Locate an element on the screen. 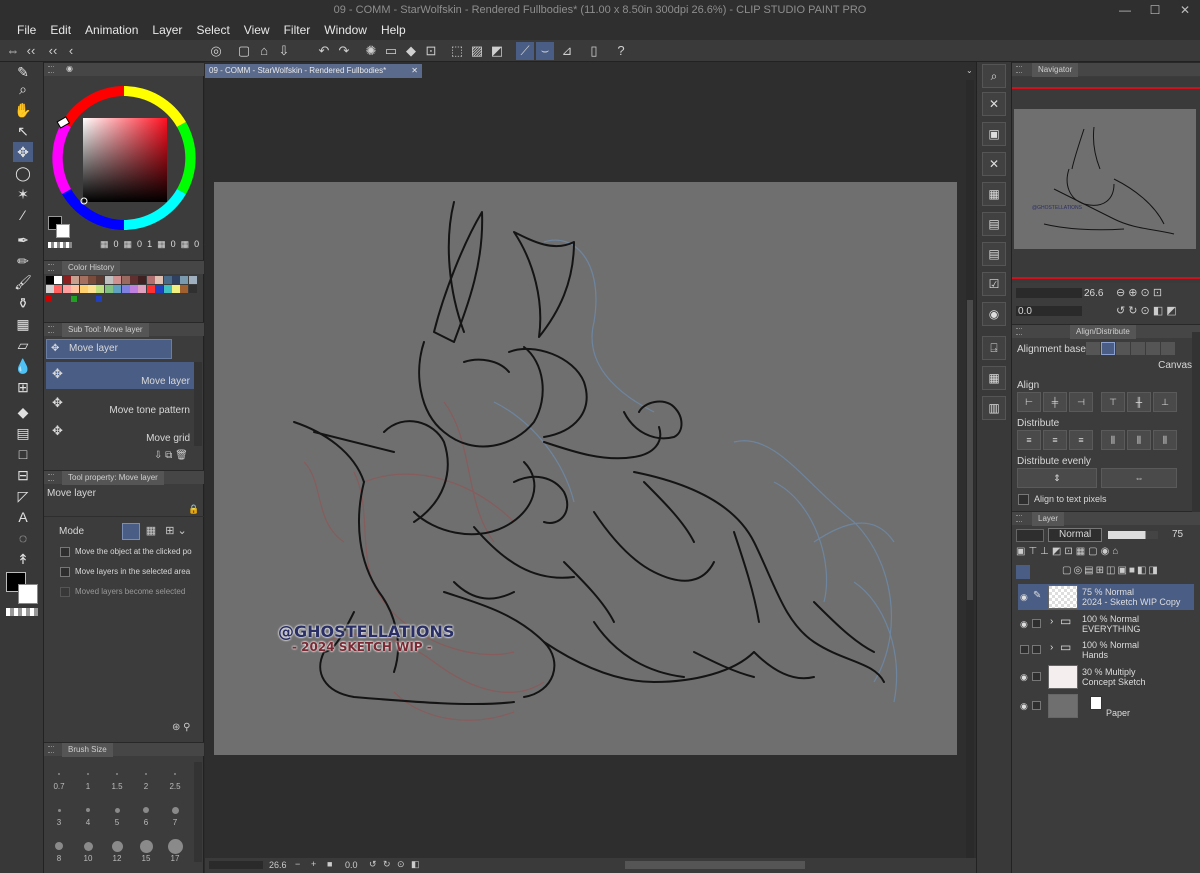  panel-toggle-icon: ‹‹ is located at coordinates (31, 51).